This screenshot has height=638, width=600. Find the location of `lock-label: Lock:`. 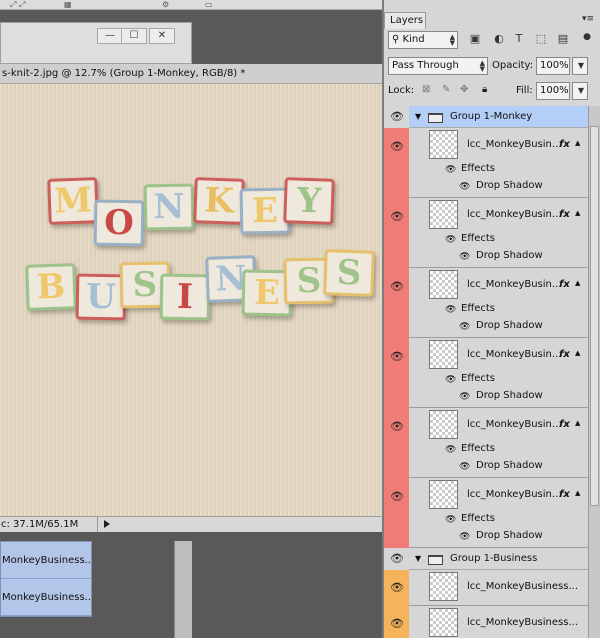

lock-label: Lock: is located at coordinates (401, 90).